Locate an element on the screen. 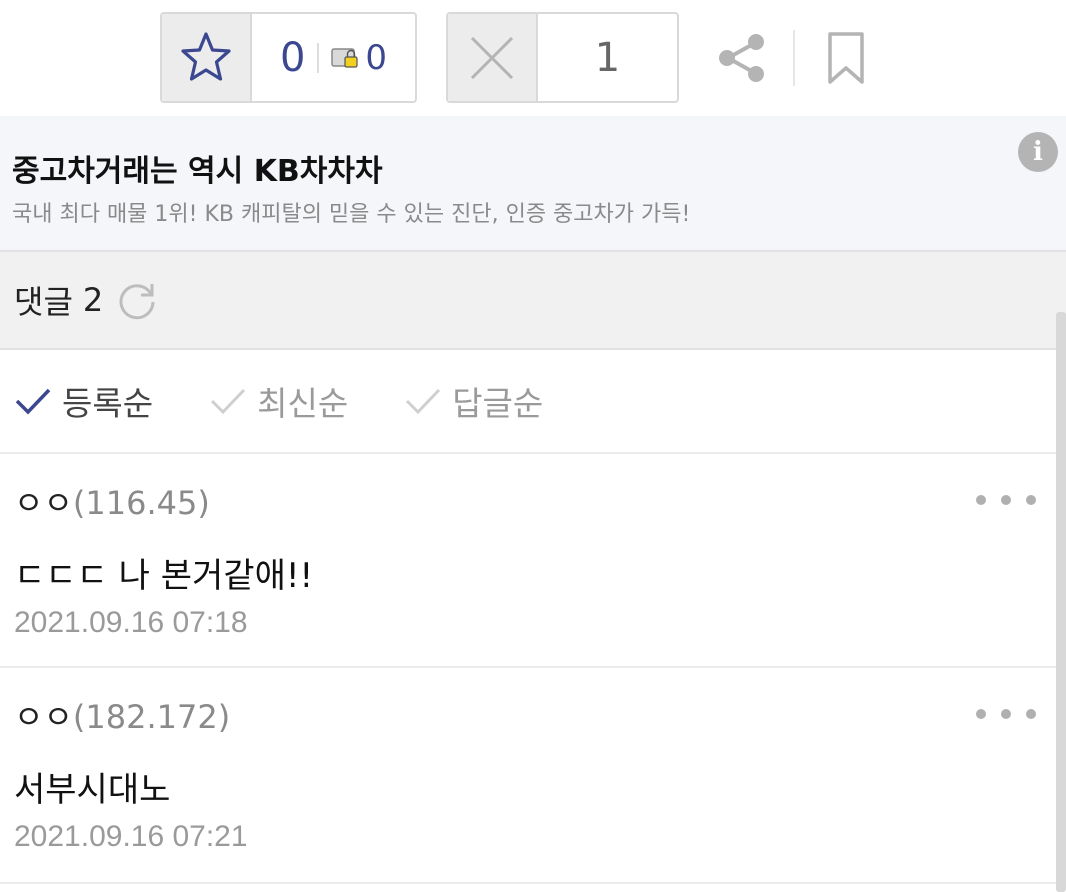 Image resolution: width=1066 pixels, height=892 pixels. action-divider is located at coordinates (794, 58).